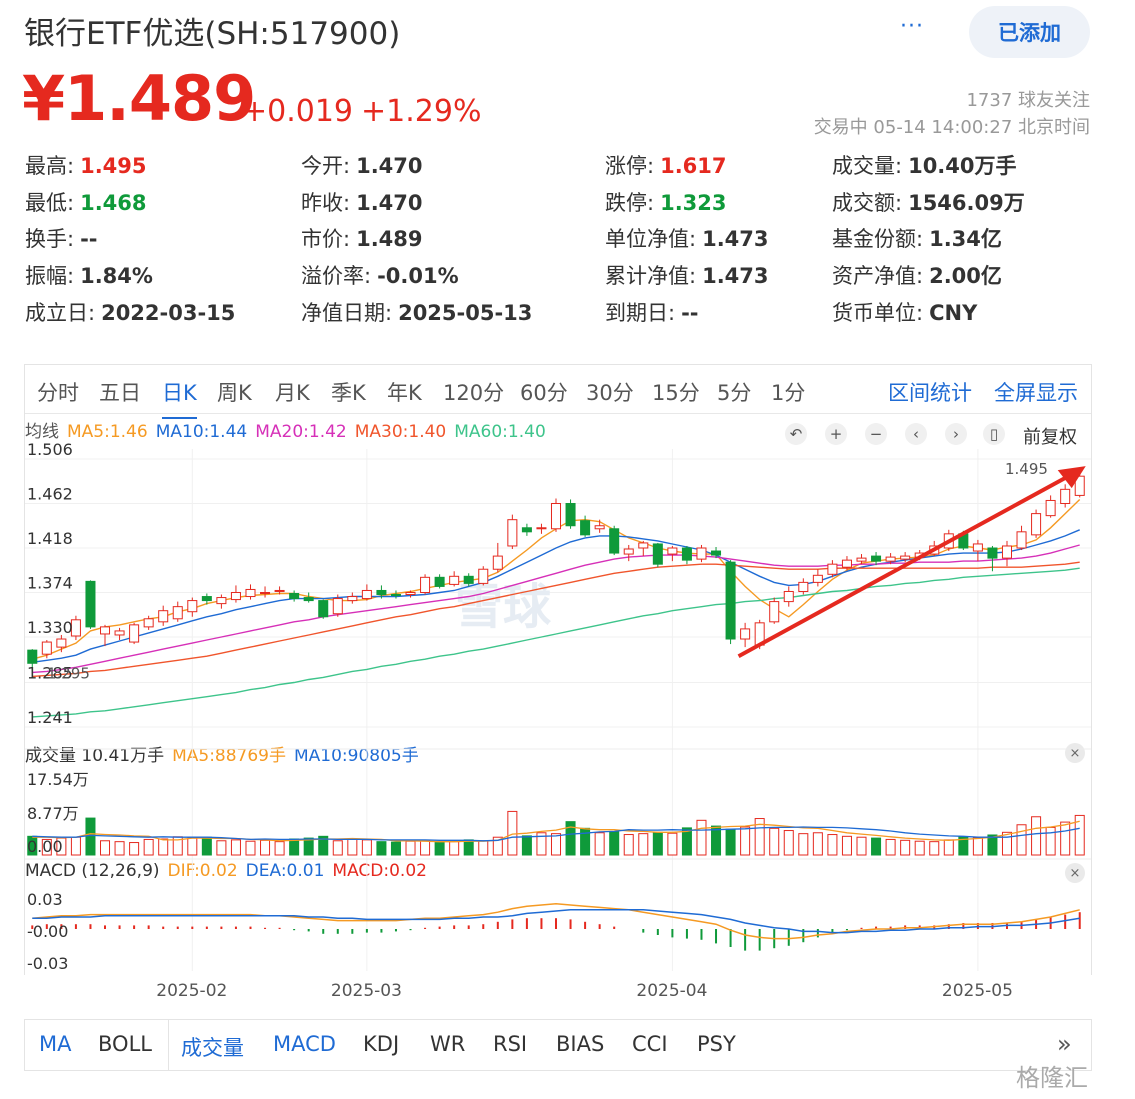 This screenshot has height=1099, width=1135. What do you see at coordinates (113, 202) in the screenshot?
I see `stat-value: 1.468` at bounding box center [113, 202].